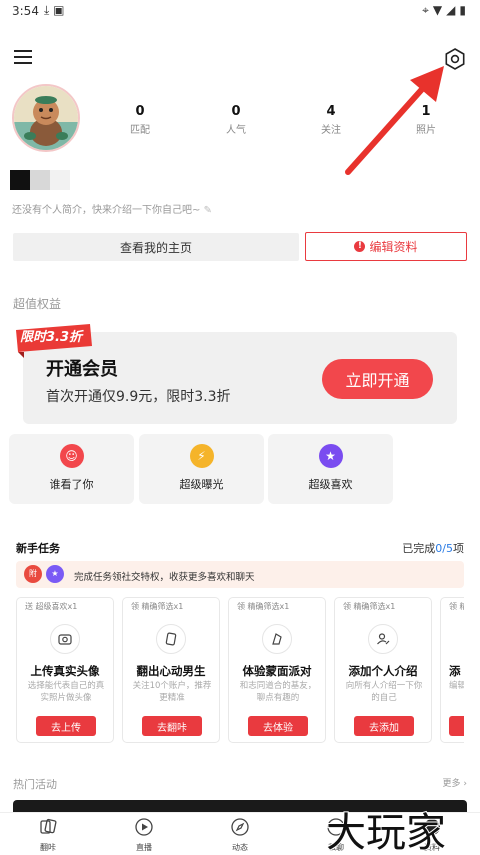 The width and height of the screenshot is (480, 855). What do you see at coordinates (240, 11) in the screenshot?
I see `status-bar: 3:54 ⤓ ▣ ⌖▼◢▮` at bounding box center [240, 11].